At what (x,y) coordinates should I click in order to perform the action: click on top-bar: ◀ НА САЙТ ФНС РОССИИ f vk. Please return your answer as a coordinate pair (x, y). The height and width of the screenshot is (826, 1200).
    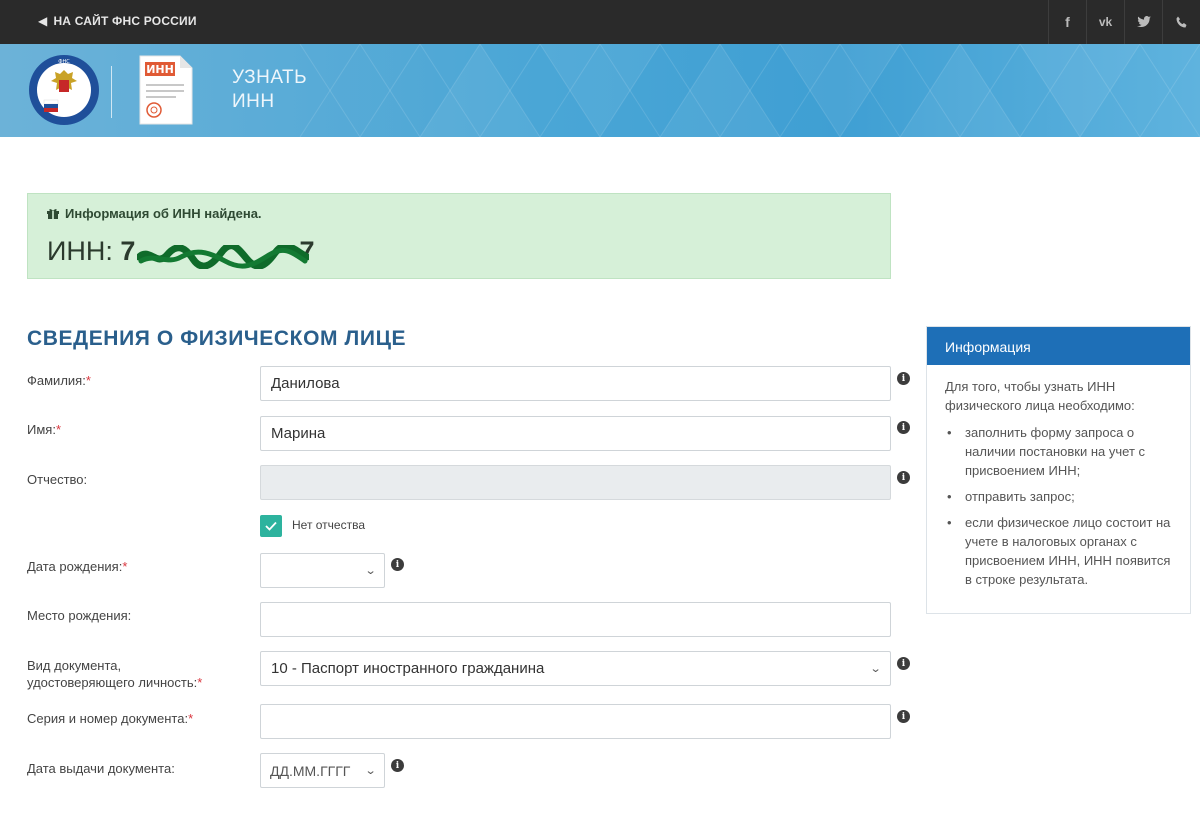
    Looking at the image, I should click on (600, 22).